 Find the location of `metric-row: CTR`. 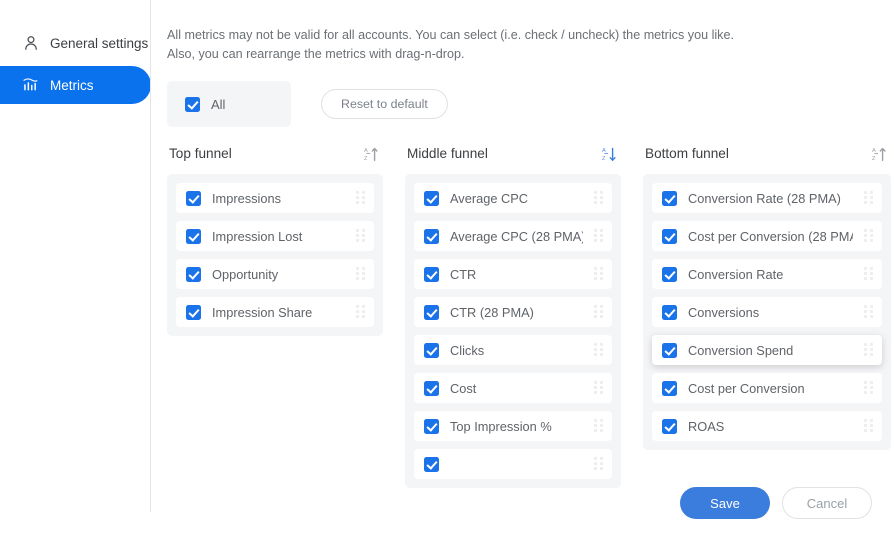

metric-row: CTR is located at coordinates (513, 274).